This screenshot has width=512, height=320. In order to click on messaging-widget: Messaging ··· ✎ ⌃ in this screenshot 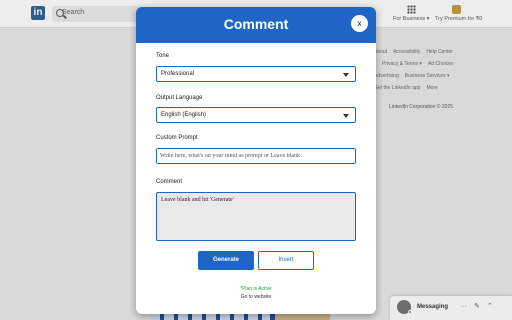, I will do `click(451, 308)`.